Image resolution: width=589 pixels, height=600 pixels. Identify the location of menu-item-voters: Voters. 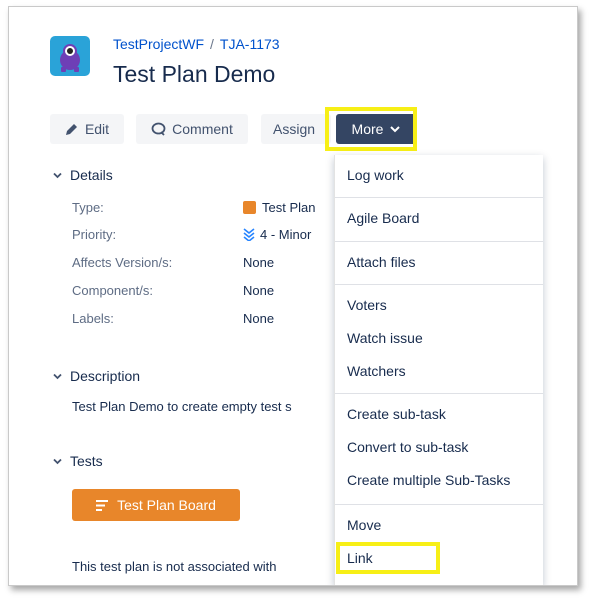
(367, 305).